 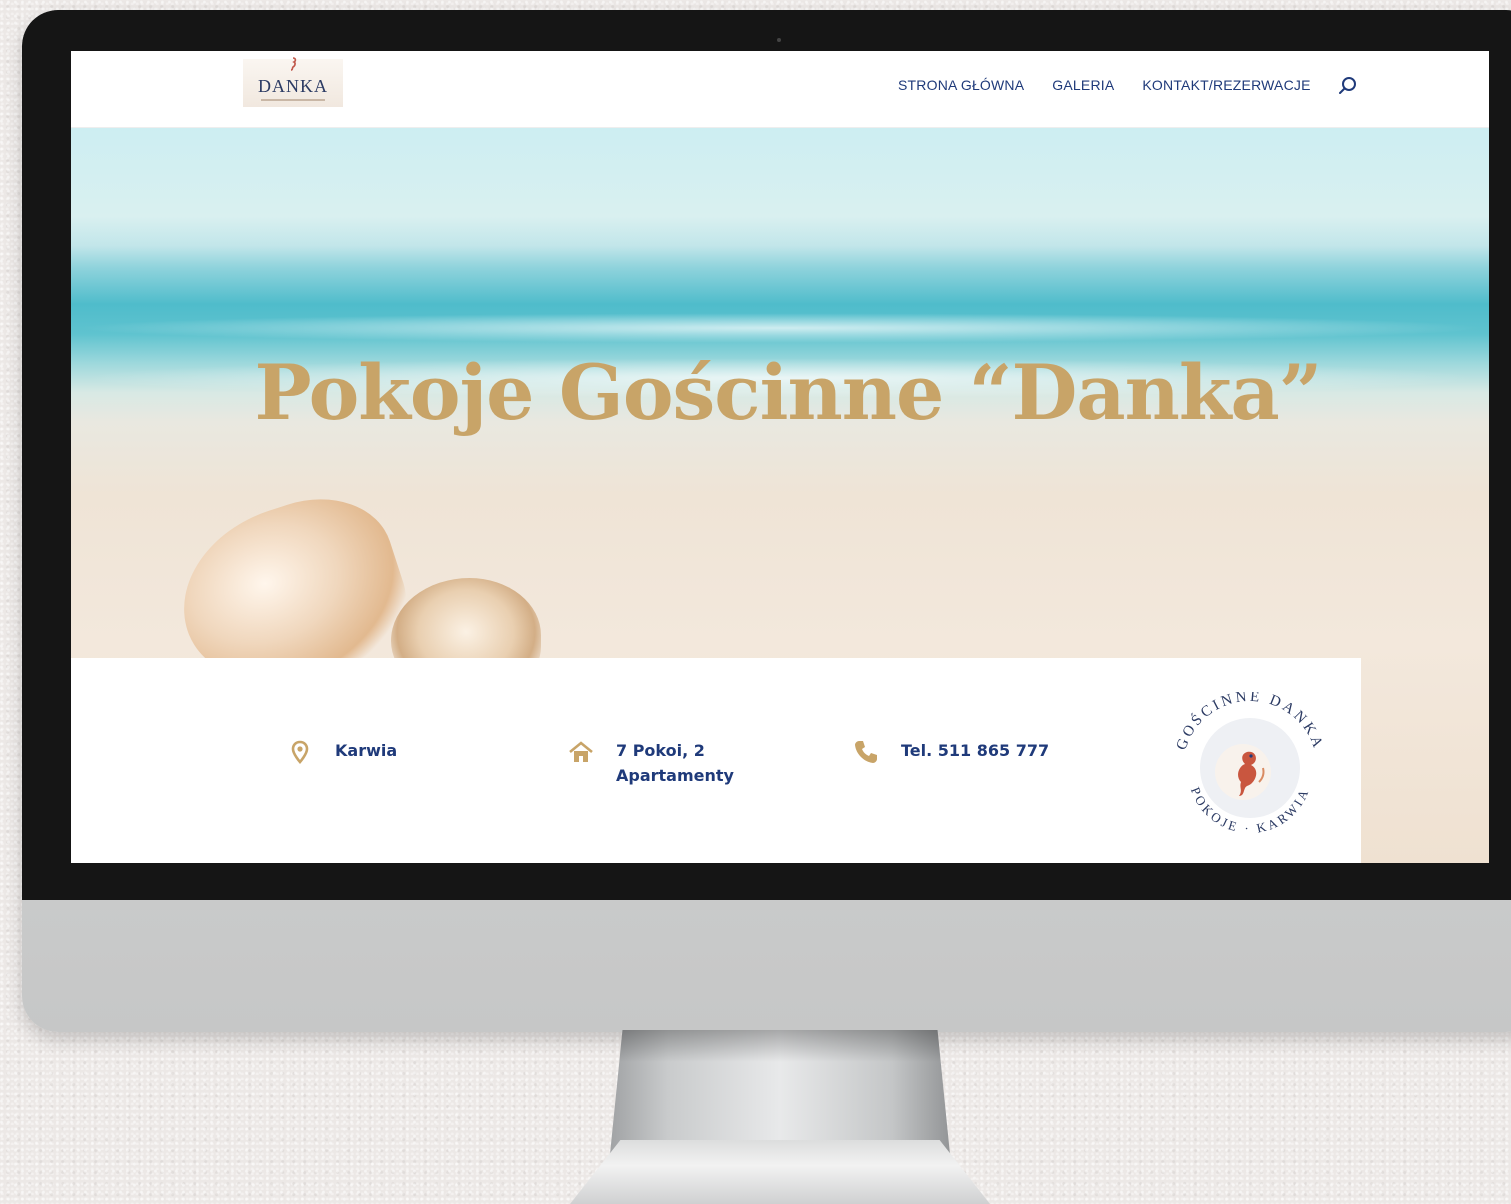 I want to click on logo-text: DANKA, so click(x=293, y=86).